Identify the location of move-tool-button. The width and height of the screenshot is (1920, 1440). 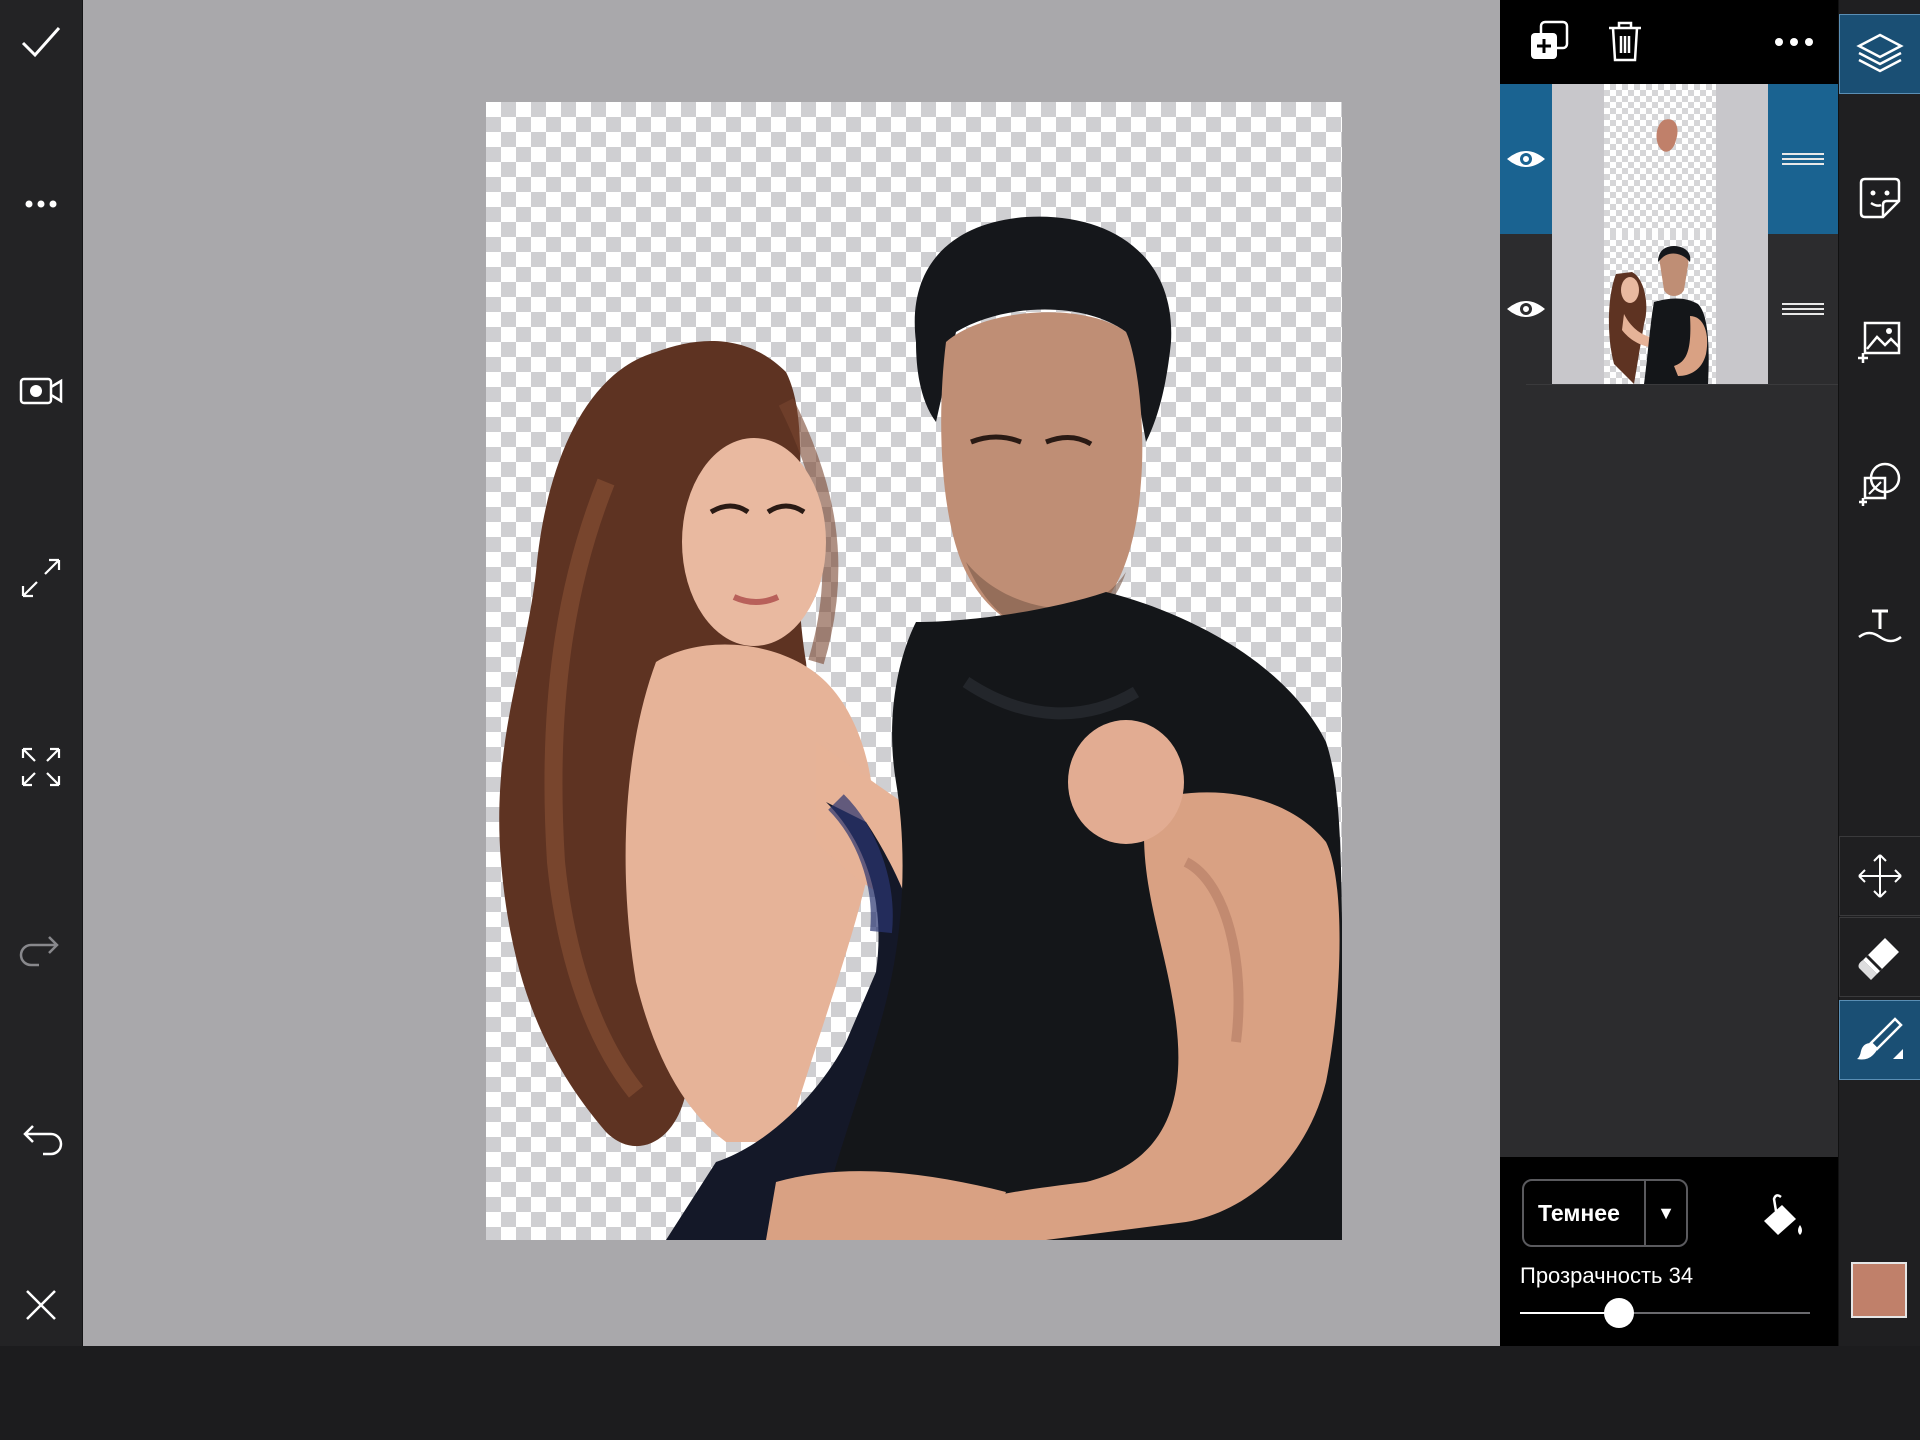
(1879, 876).